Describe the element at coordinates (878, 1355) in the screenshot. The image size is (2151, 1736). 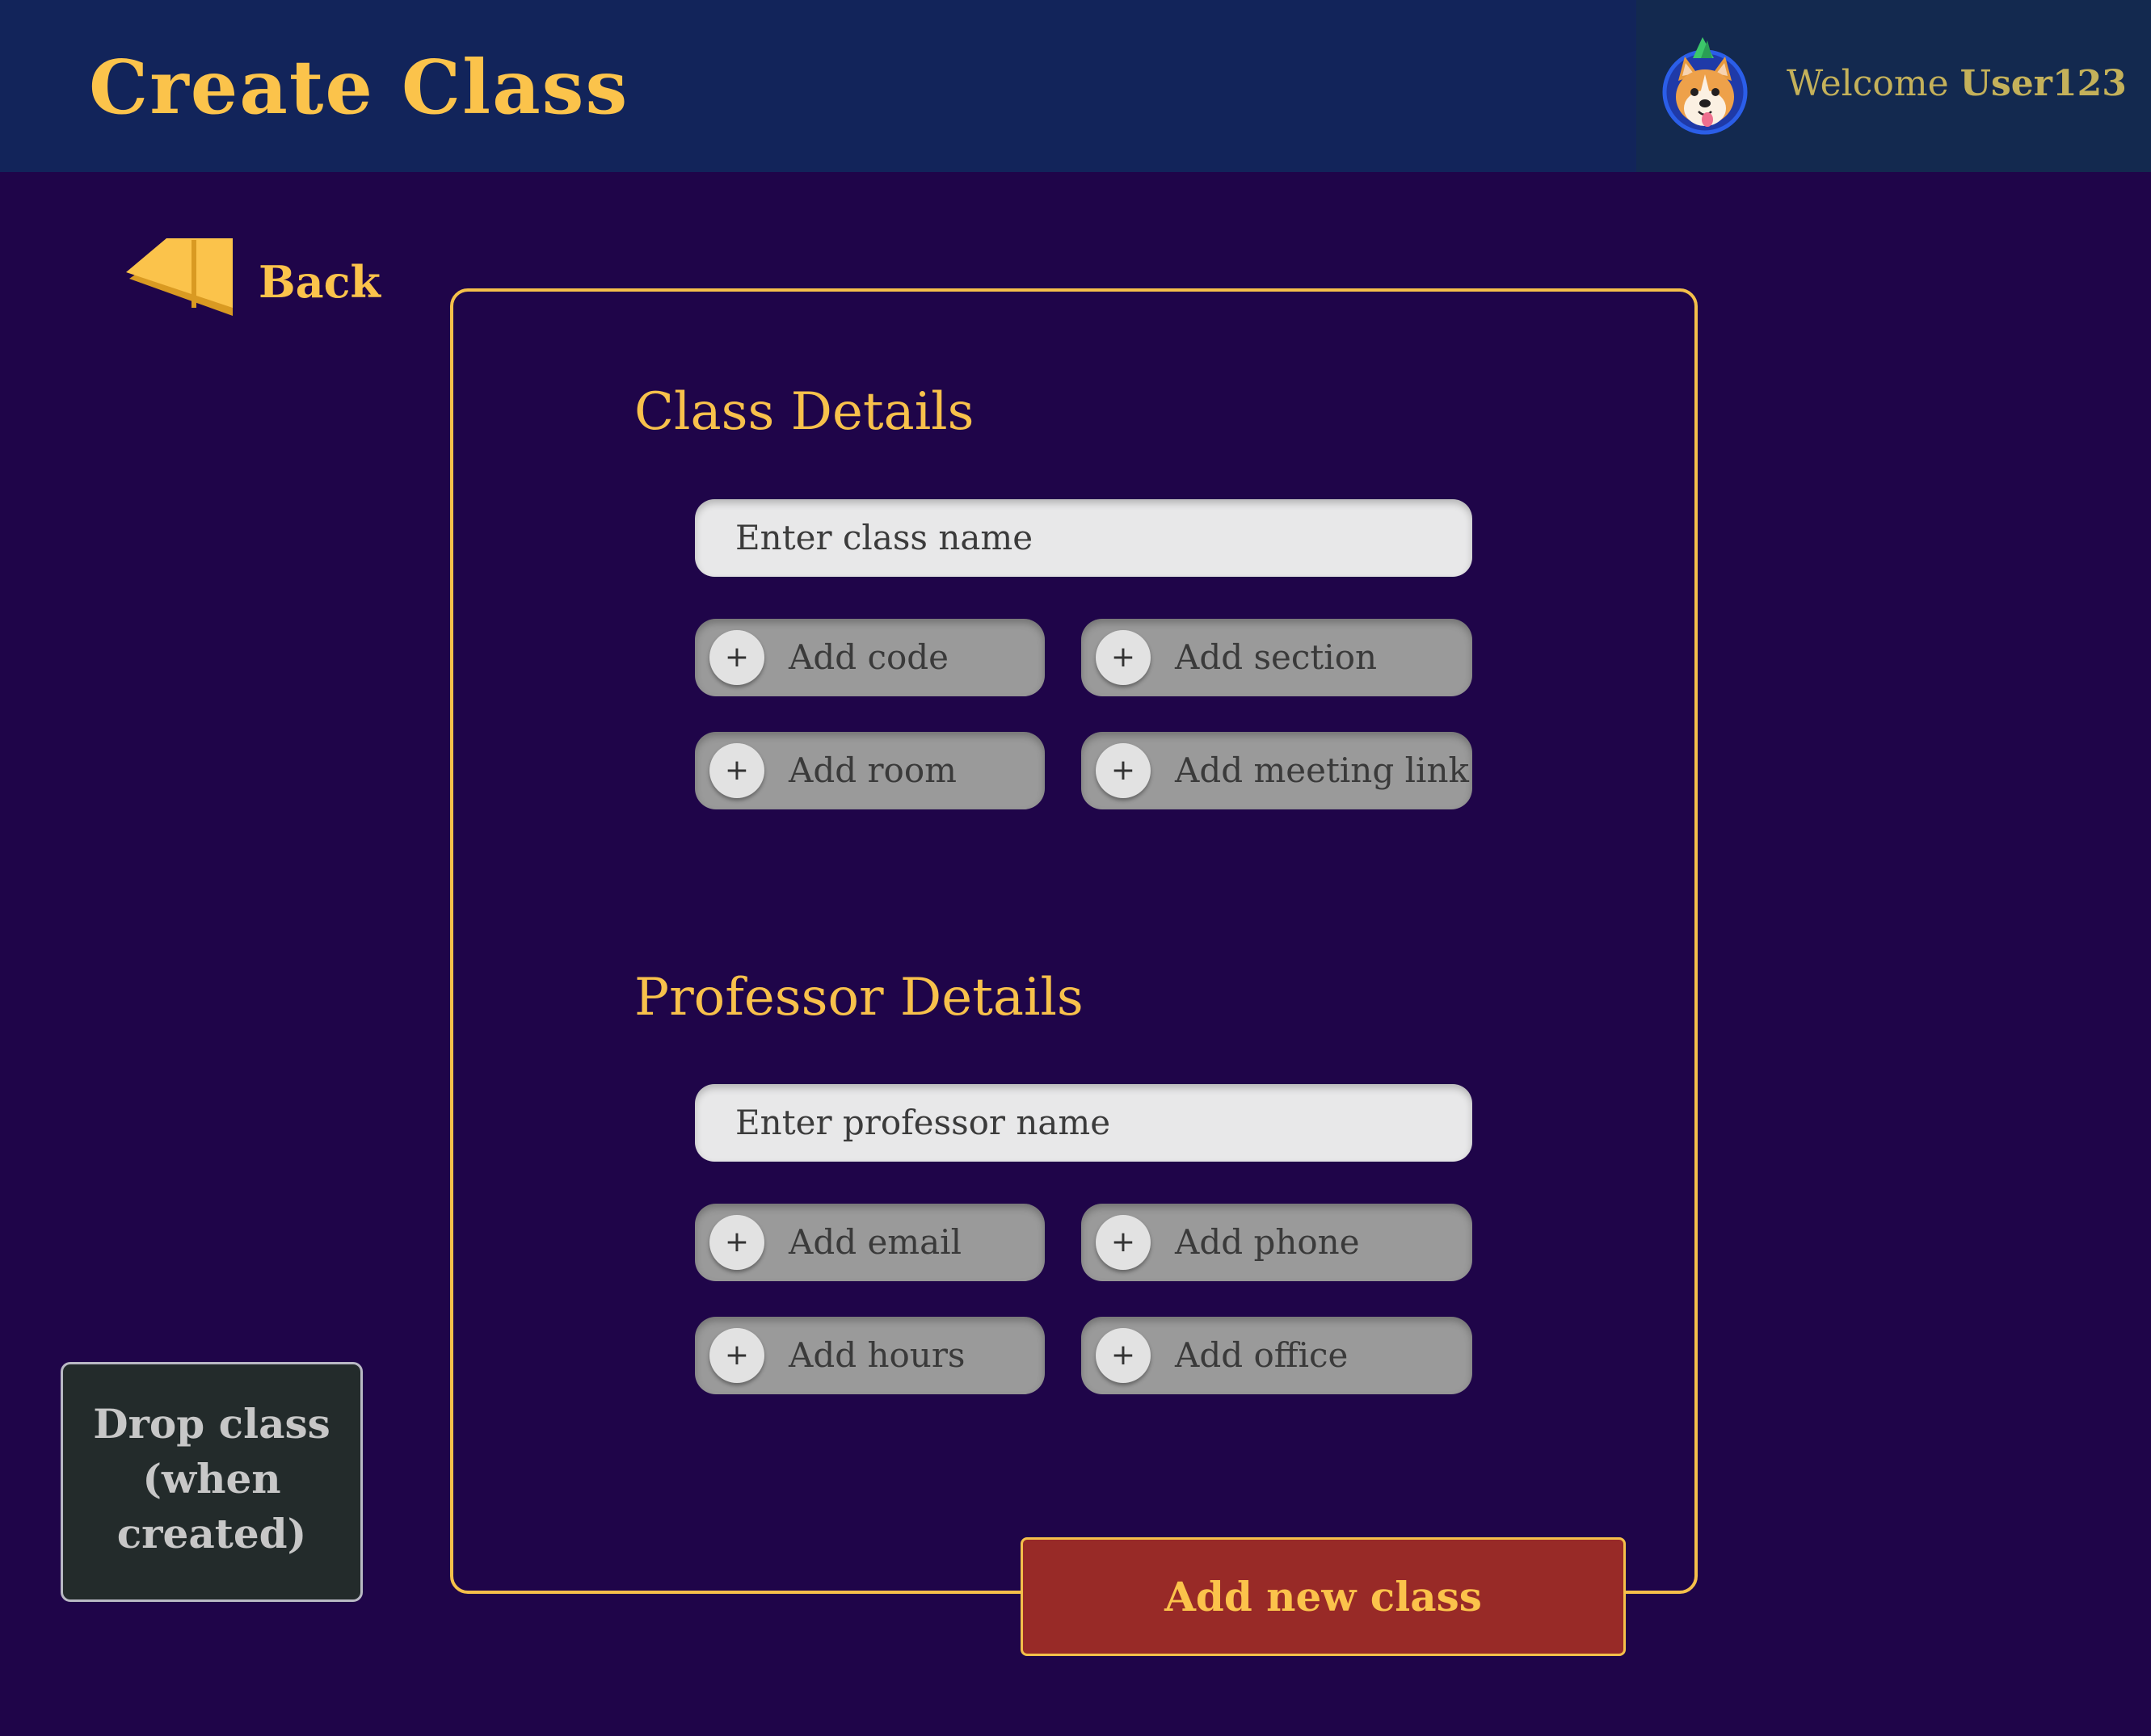
I see `add-hours-label: Add hours` at that location.